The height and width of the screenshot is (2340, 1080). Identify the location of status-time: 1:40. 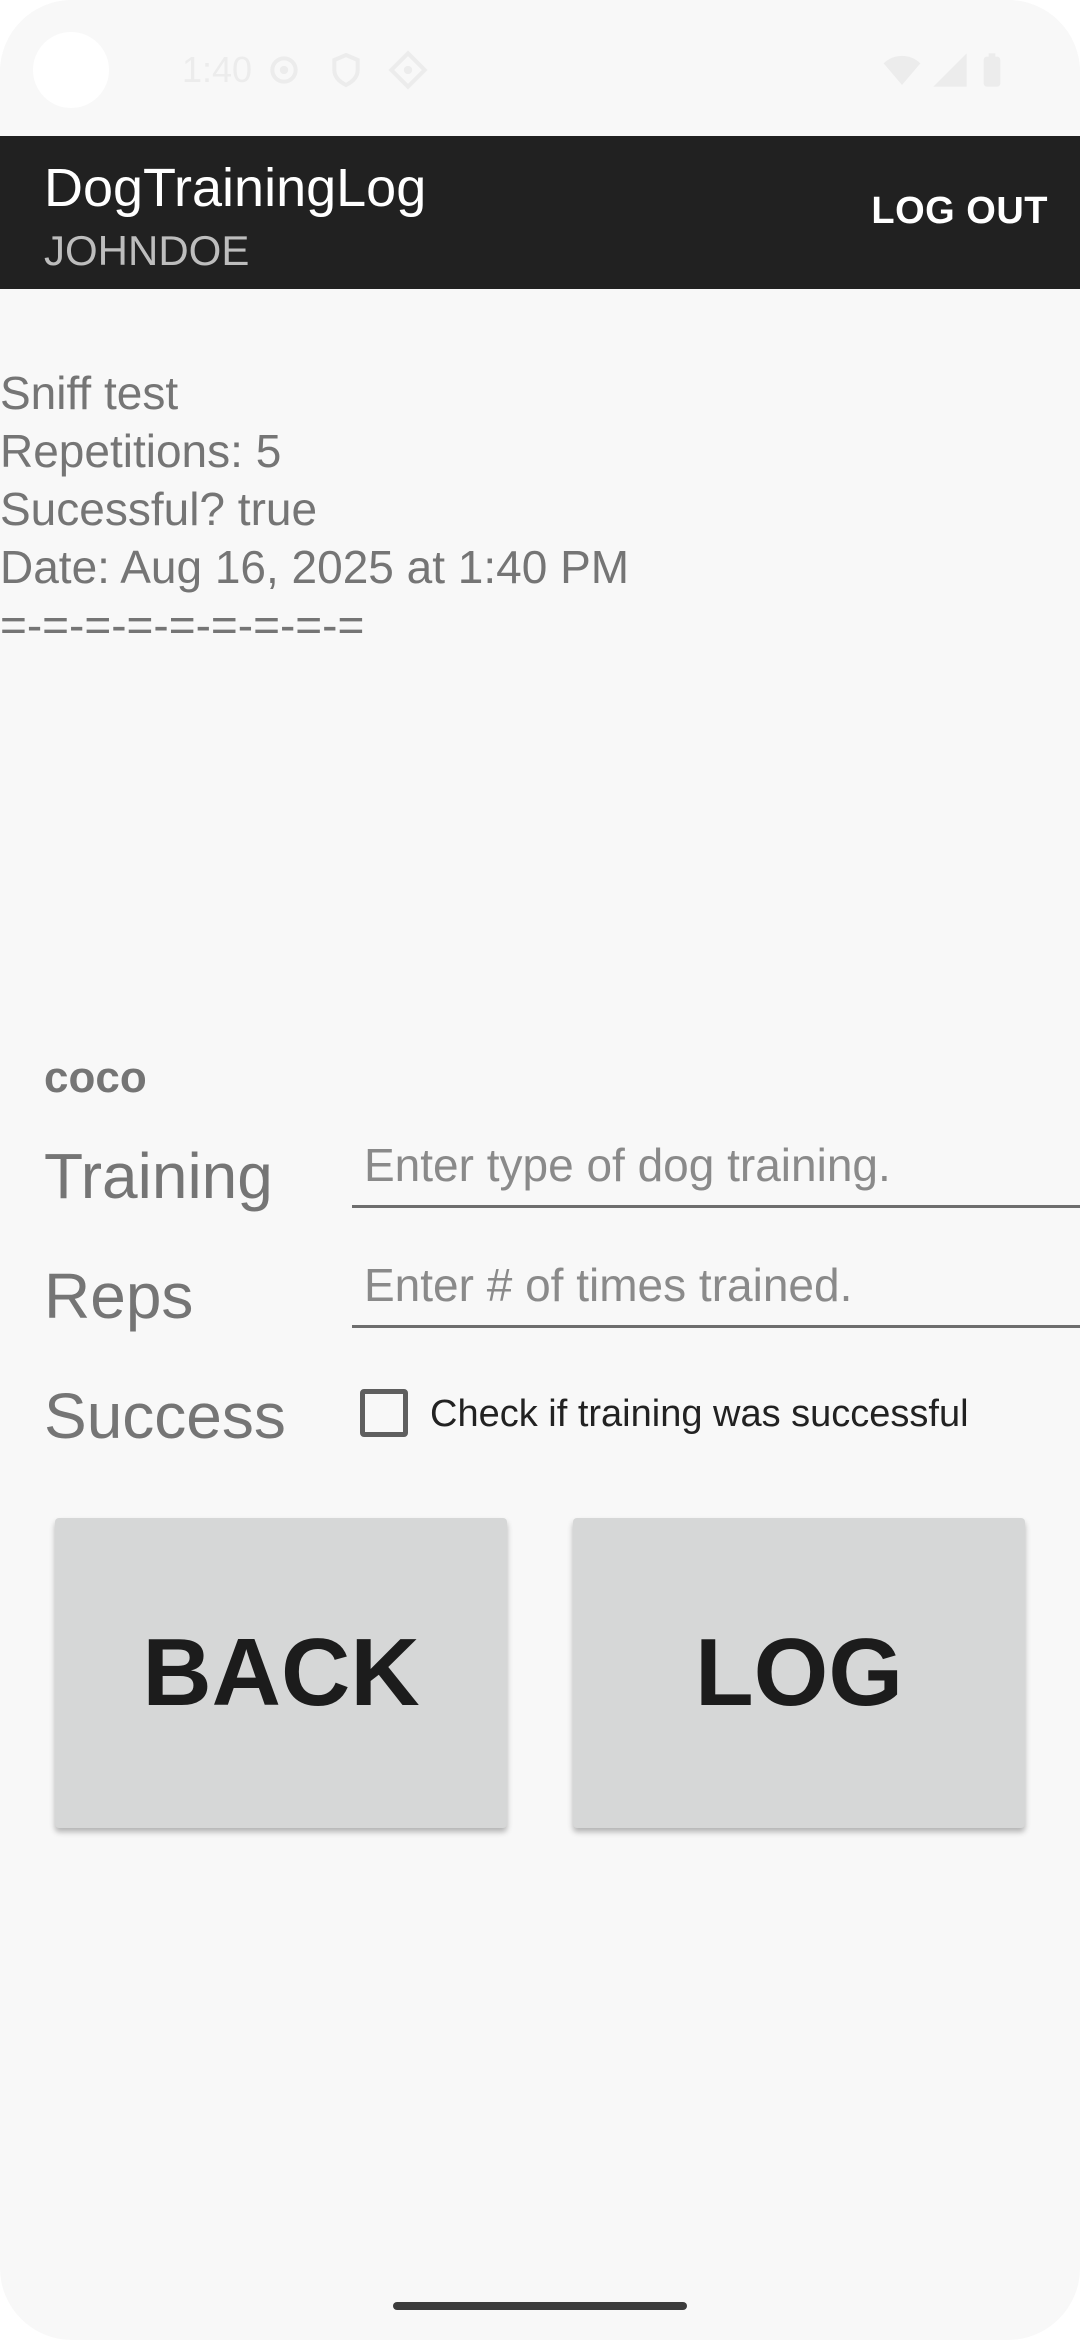
(217, 69).